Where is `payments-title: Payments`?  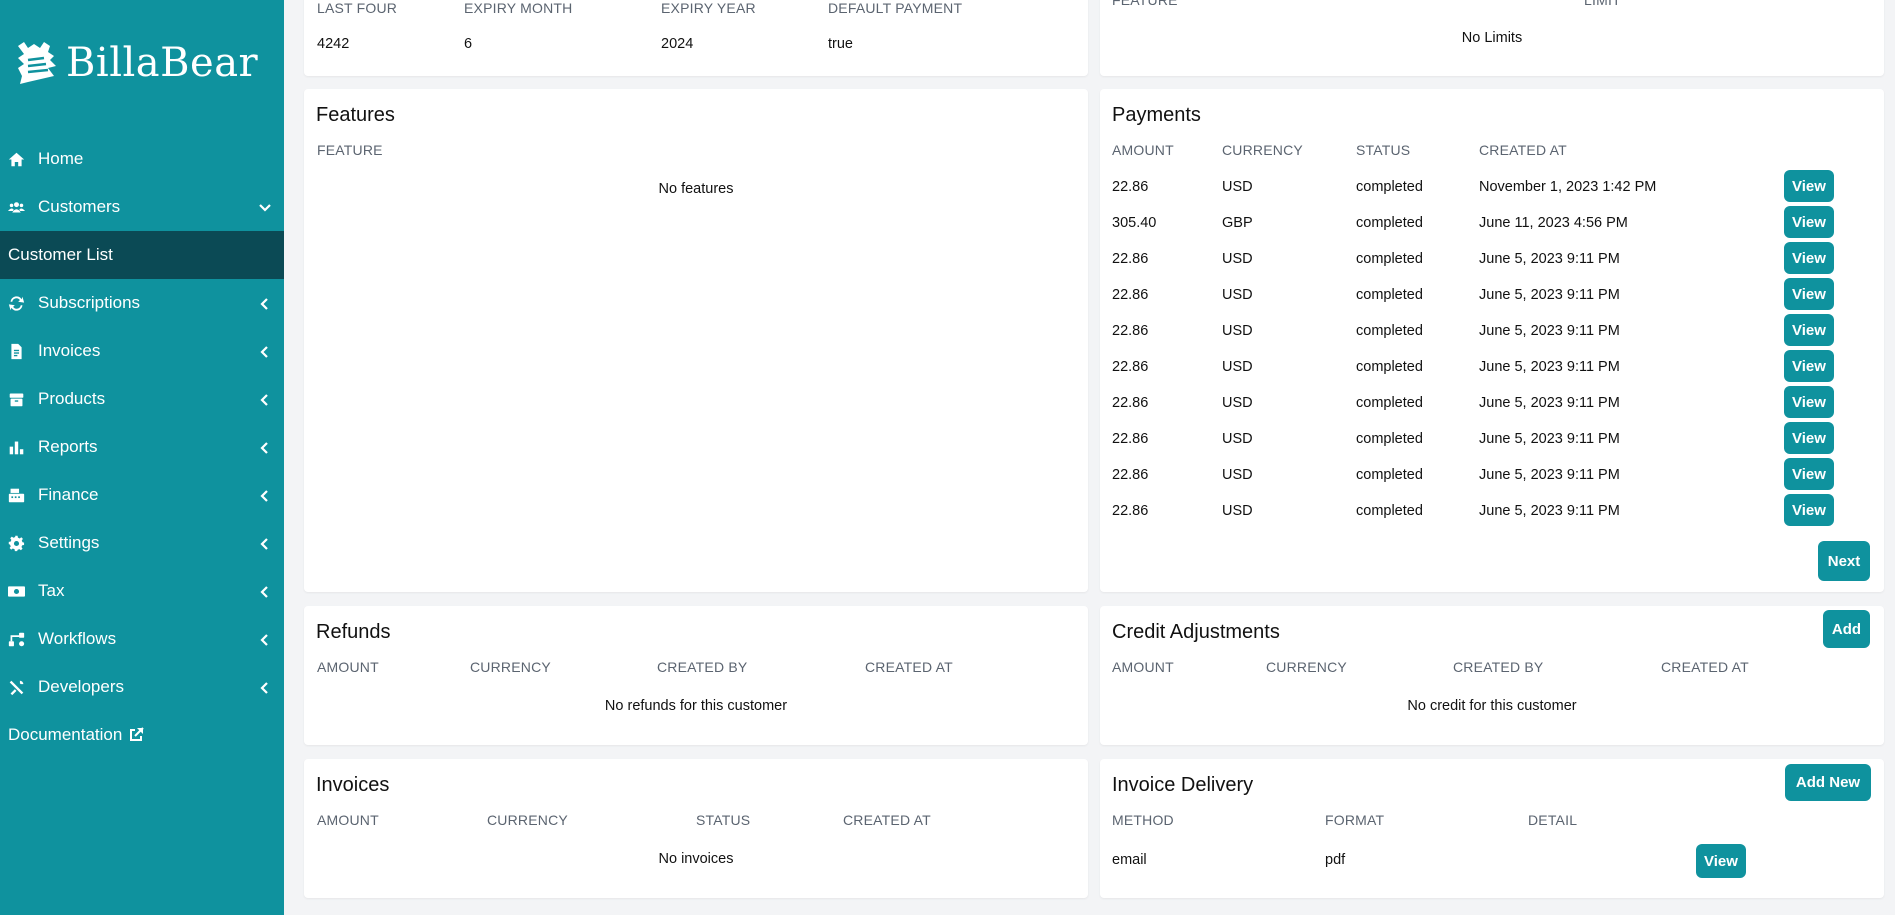 payments-title: Payments is located at coordinates (1156, 115).